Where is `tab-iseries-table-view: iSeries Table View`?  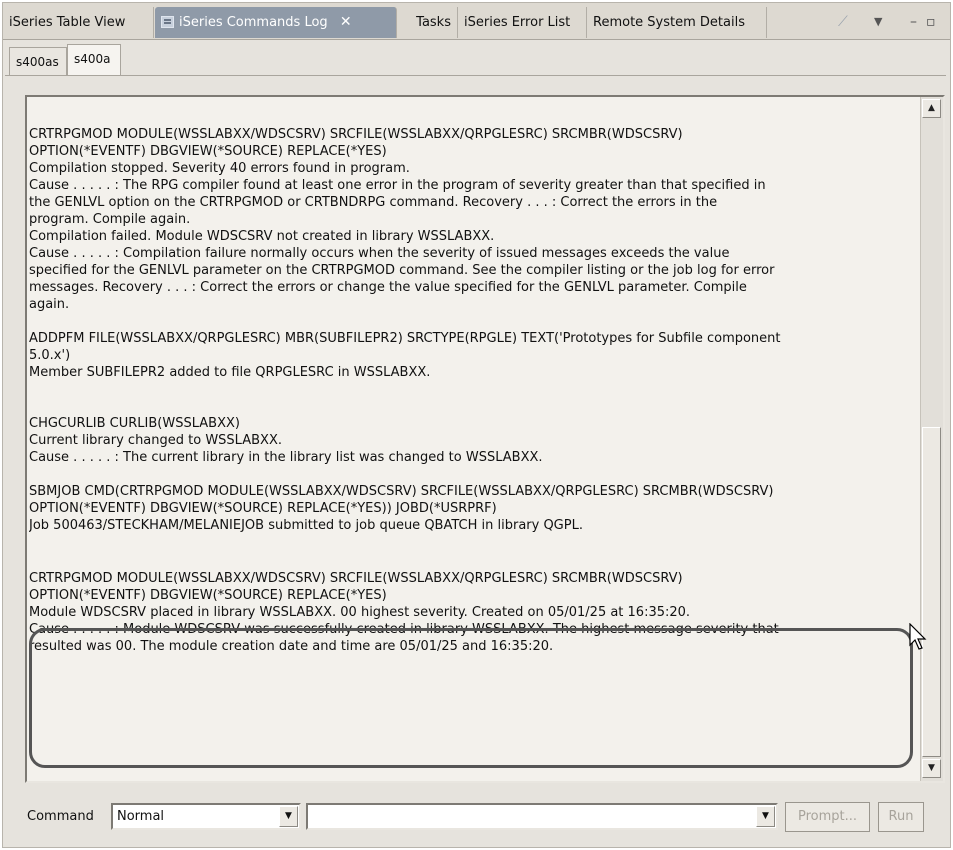
tab-iseries-table-view: iSeries Table View is located at coordinates (78, 22).